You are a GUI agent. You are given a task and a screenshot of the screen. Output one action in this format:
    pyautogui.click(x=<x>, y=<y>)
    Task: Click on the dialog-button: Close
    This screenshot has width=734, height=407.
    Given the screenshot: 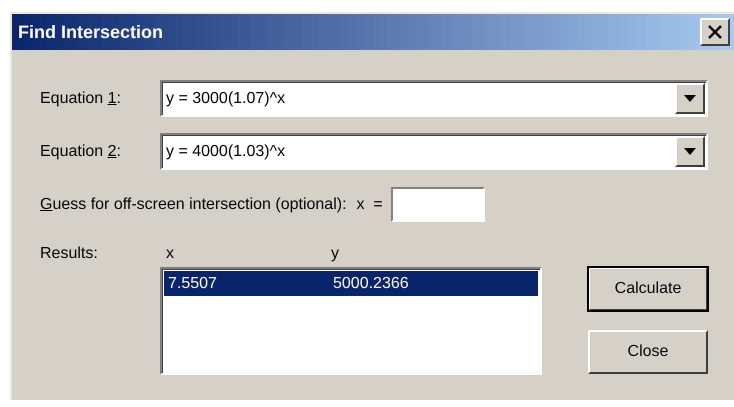 What is the action you would take?
    pyautogui.click(x=648, y=352)
    